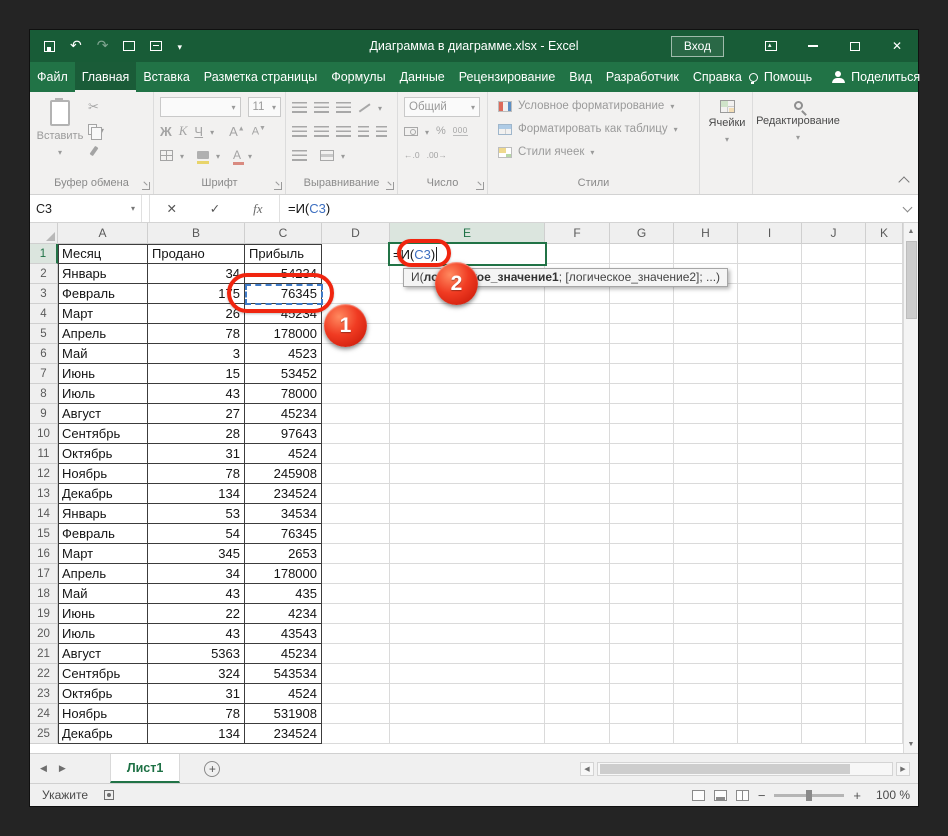 The image size is (948, 836). I want to click on name-box: C3 ▾, so click(86, 208).